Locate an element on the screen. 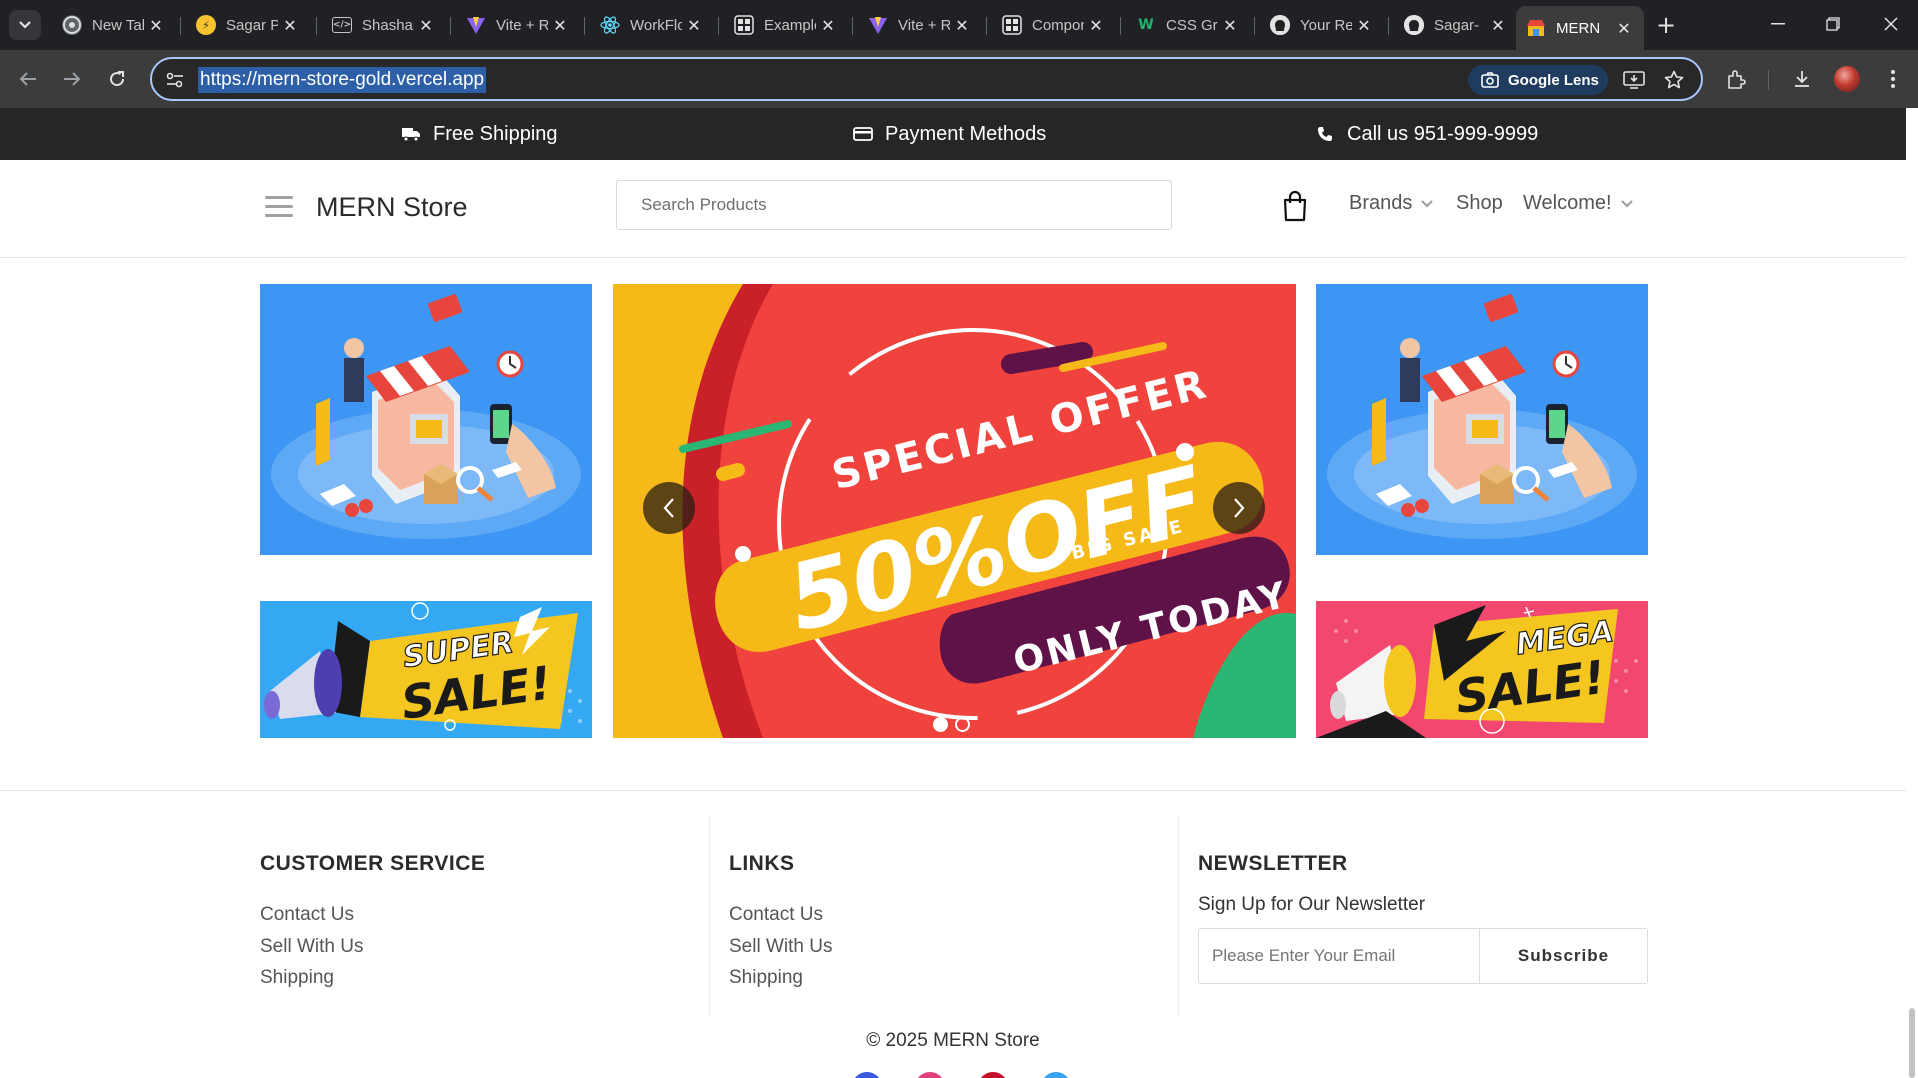 Image resolution: width=1918 pixels, height=1078 pixels. shopping-bag-icon is located at coordinates (1295, 206).